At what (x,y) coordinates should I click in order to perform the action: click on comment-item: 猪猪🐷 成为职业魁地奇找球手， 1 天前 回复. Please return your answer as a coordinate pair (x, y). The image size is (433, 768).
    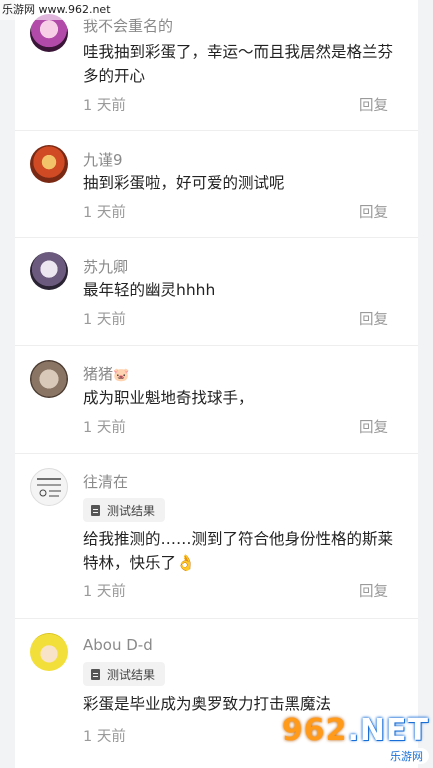
    Looking at the image, I should click on (216, 400).